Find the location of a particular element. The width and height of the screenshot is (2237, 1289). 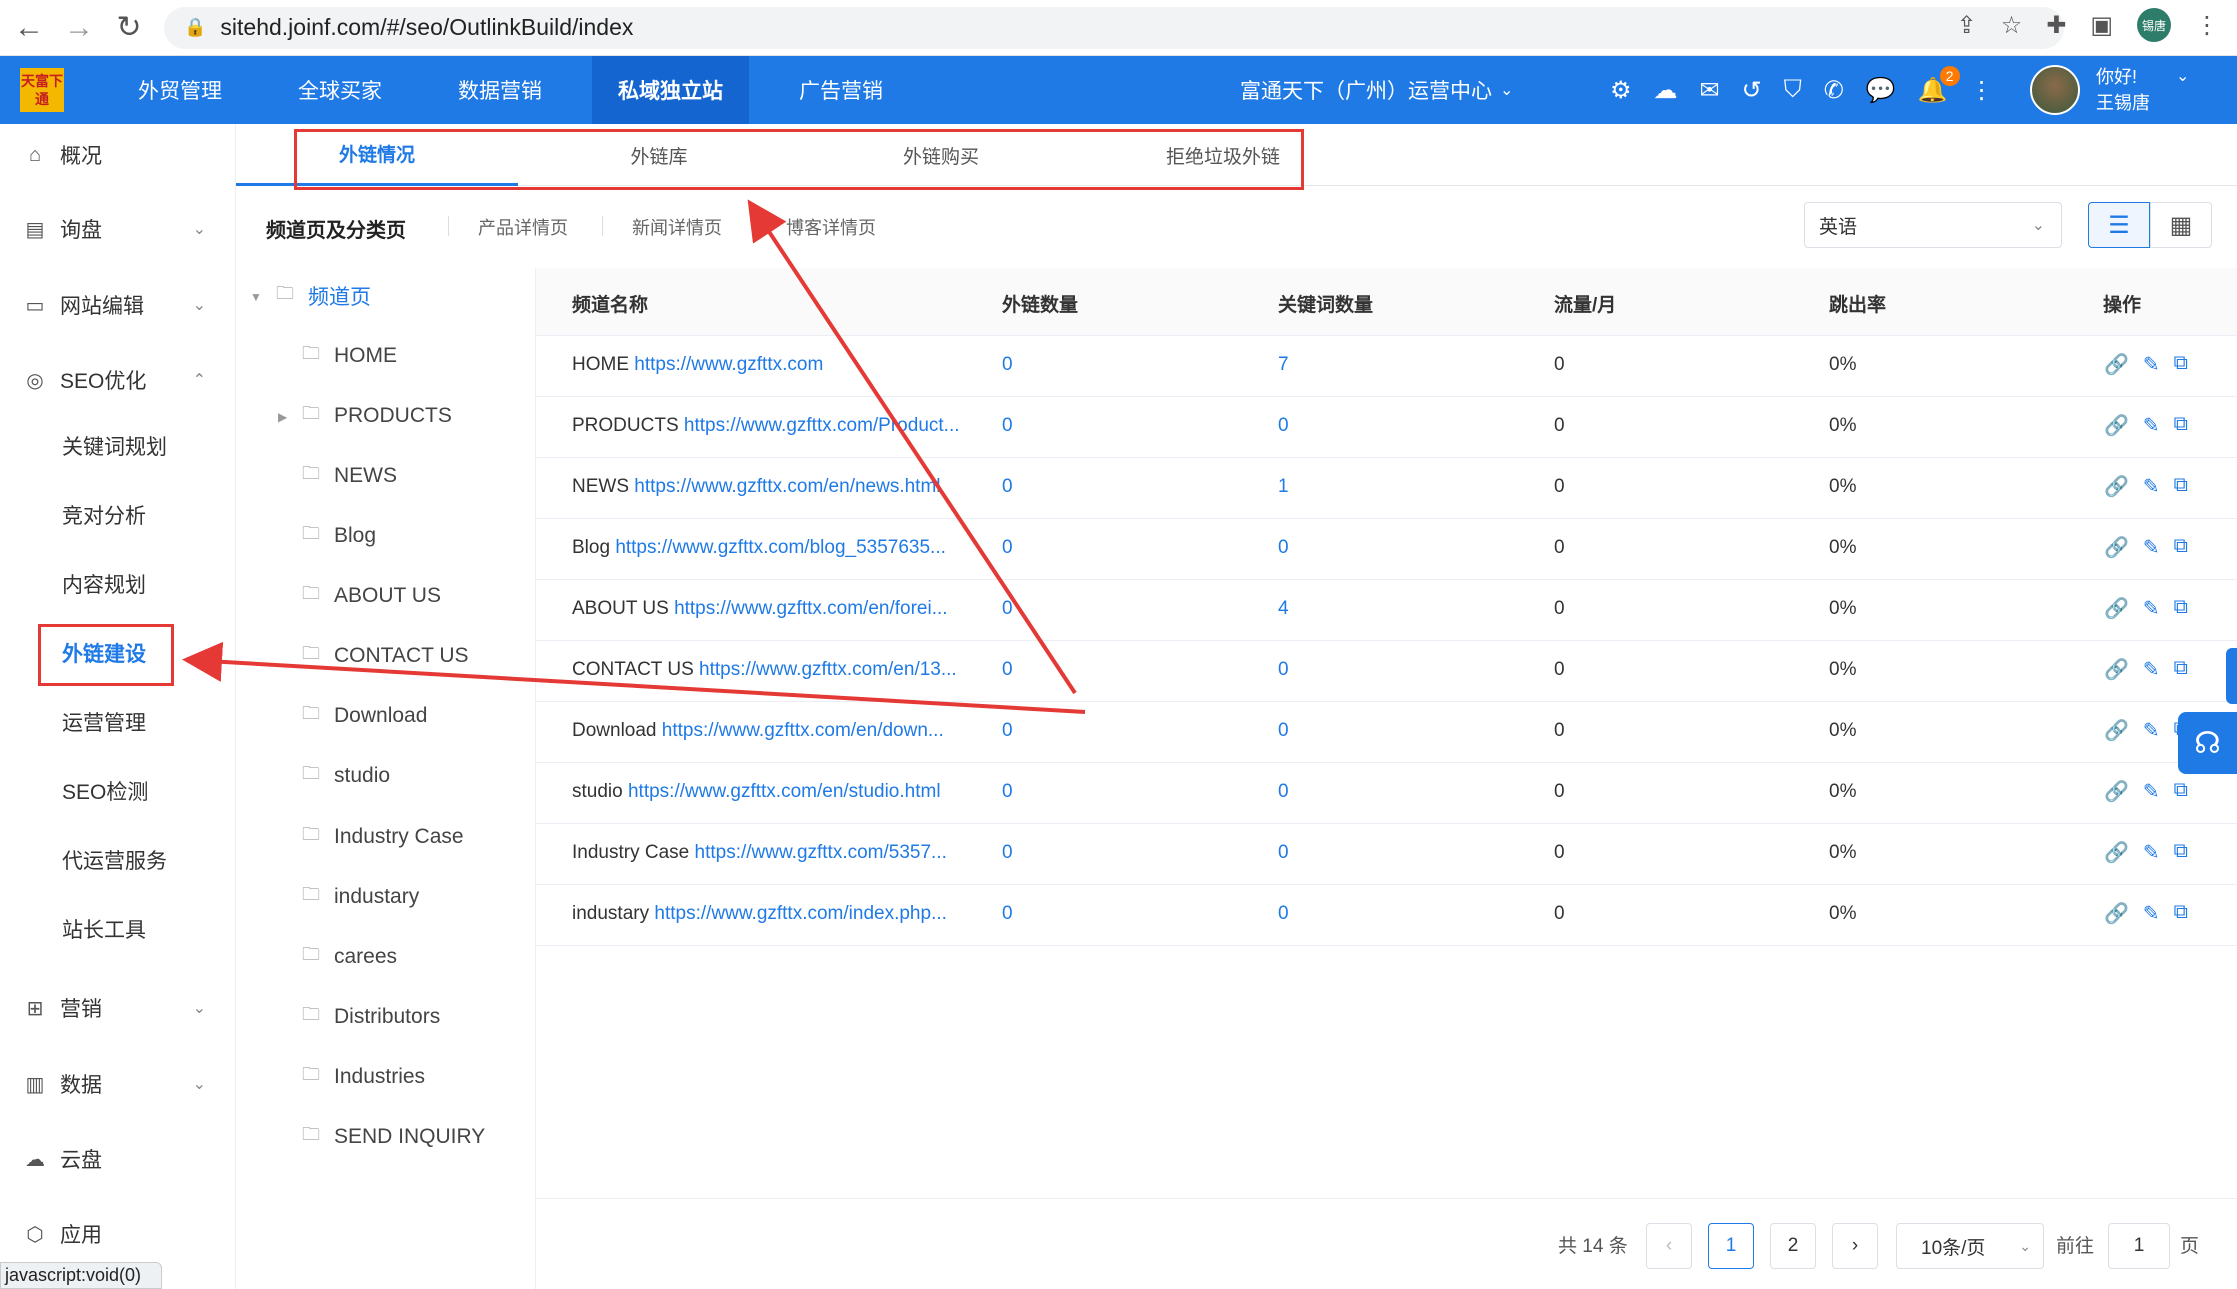

back-icon: ← is located at coordinates (29, 28).